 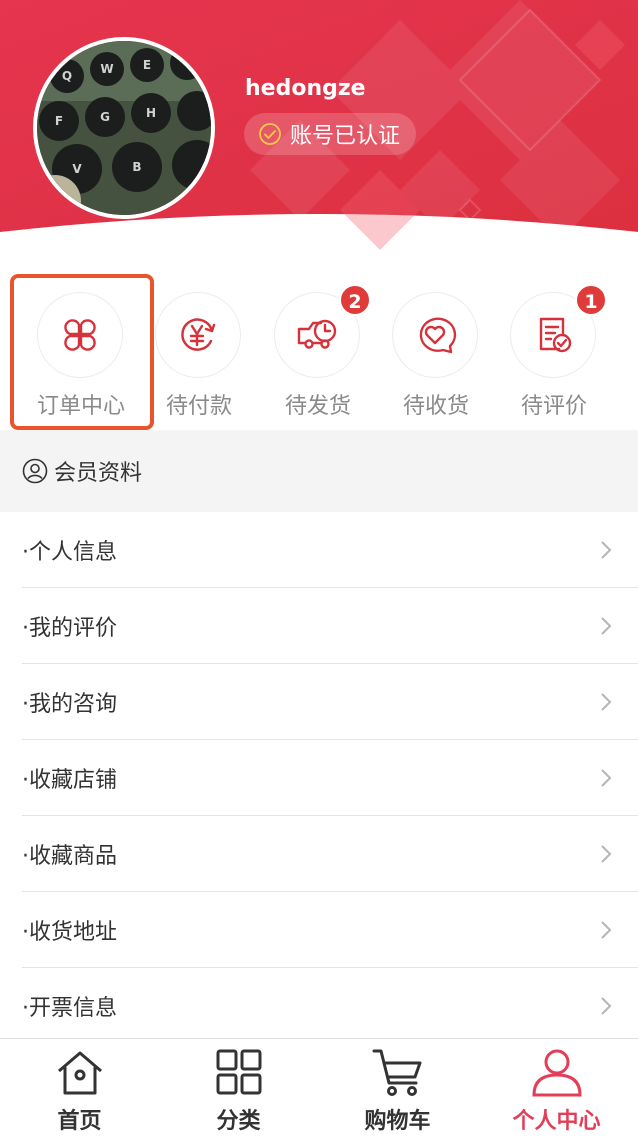 What do you see at coordinates (69, 628) in the screenshot?
I see `menu-item-label: ·我的评价` at bounding box center [69, 628].